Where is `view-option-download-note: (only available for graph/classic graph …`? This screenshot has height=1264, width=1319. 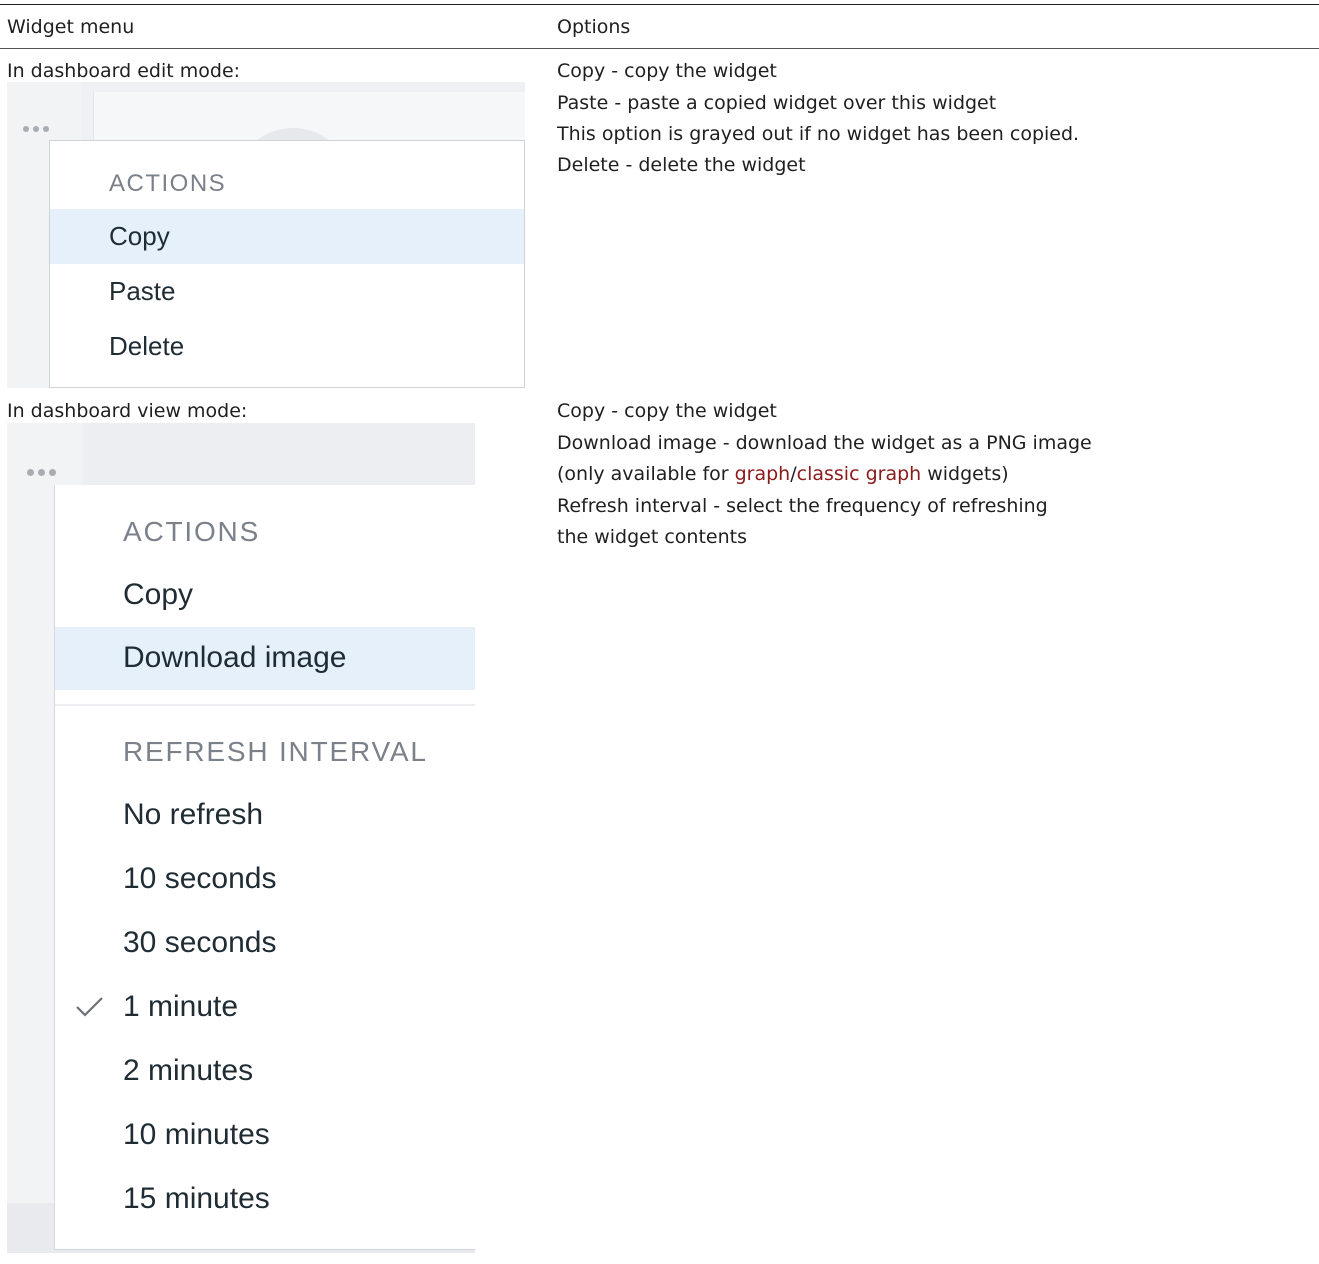 view-option-download-note: (only available for graph/classic graph … is located at coordinates (783, 474).